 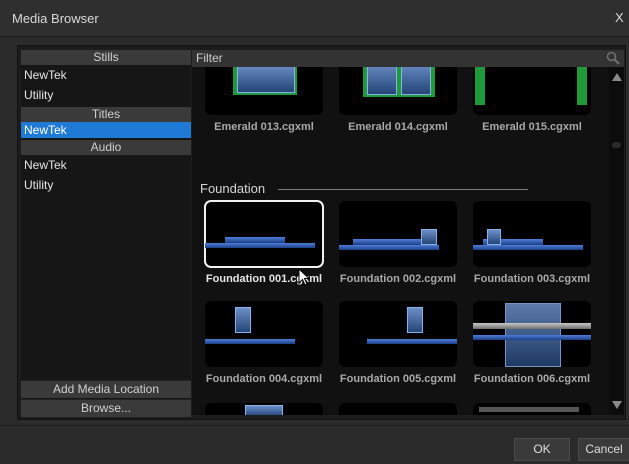 What do you see at coordinates (408, 58) in the screenshot?
I see `filter-bar: Filter` at bounding box center [408, 58].